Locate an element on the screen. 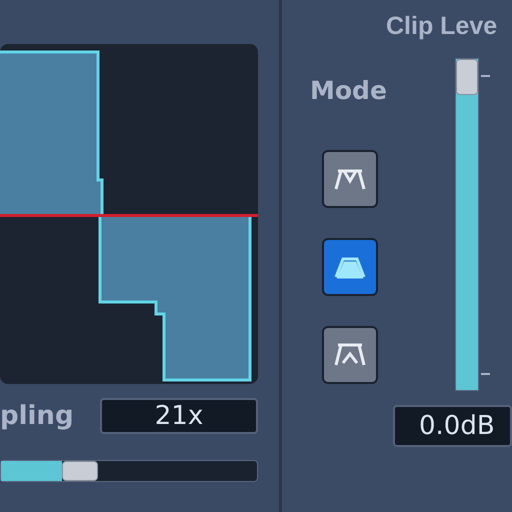 This screenshot has width=512, height=512. value-display: 21x is located at coordinates (179, 416).